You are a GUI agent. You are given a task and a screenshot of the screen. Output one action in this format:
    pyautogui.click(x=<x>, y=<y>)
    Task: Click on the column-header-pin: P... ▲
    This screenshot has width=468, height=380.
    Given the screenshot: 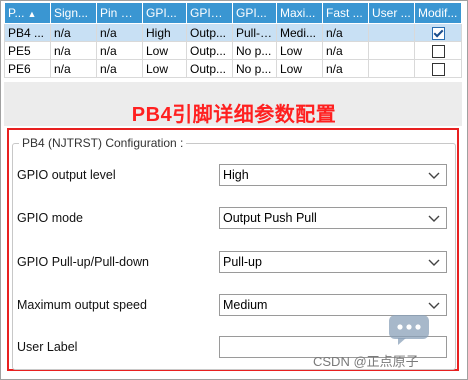 What is the action you would take?
    pyautogui.click(x=27, y=13)
    